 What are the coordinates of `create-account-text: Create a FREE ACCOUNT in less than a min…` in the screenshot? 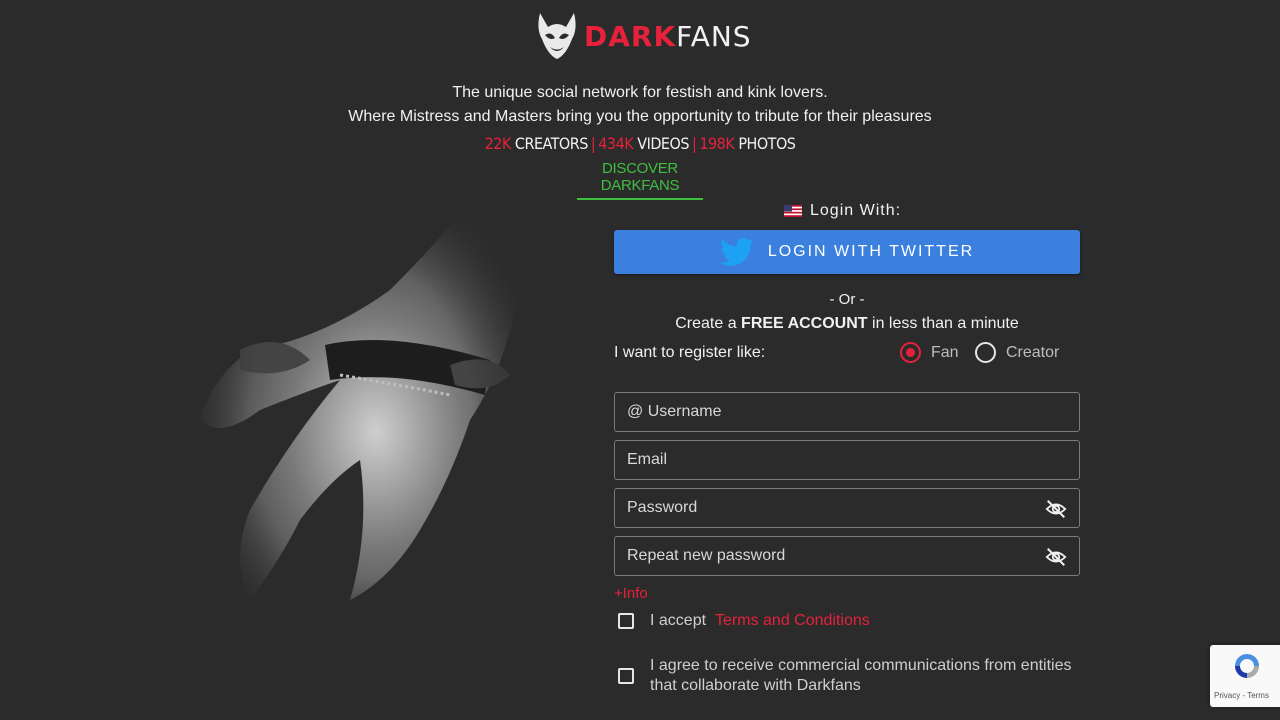 It's located at (847, 323).